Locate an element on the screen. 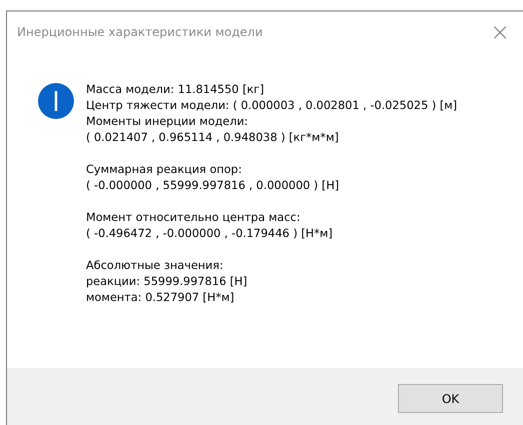 The height and width of the screenshot is (425, 523). message-line: Момент относительно центра масс: is located at coordinates (194, 218).